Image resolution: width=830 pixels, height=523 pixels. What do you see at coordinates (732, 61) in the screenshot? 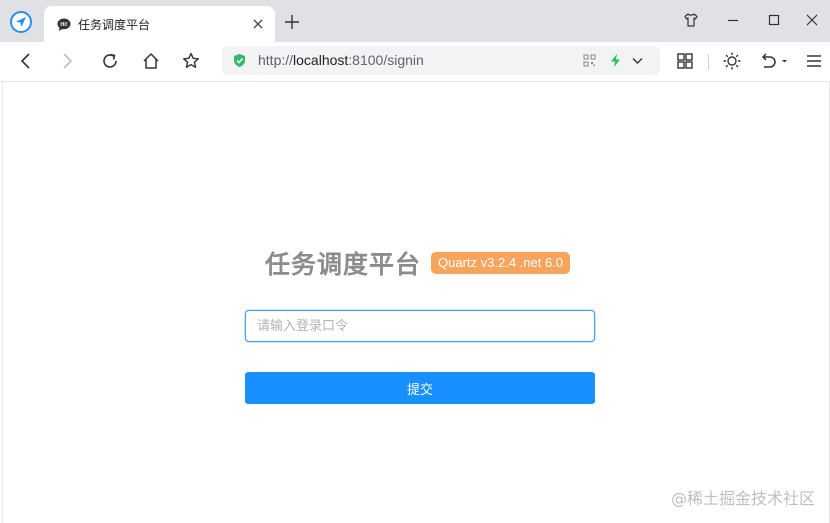
I see `brightness-icon` at bounding box center [732, 61].